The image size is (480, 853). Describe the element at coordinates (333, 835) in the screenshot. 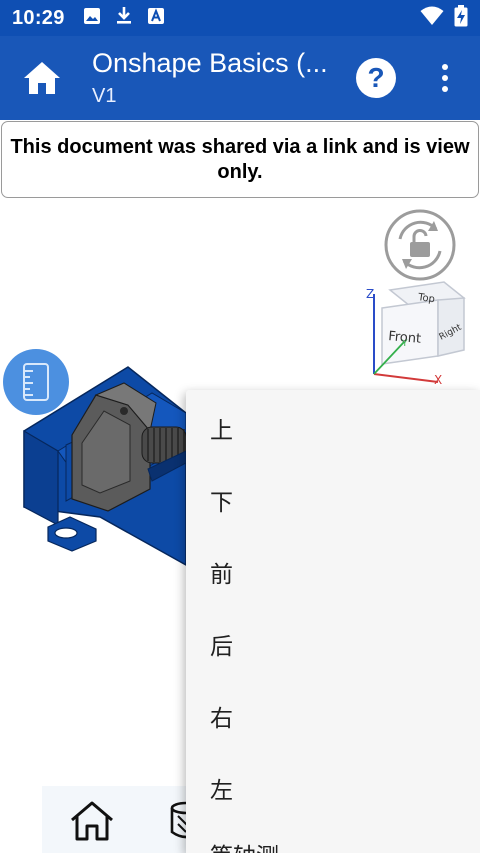

I see `menu-item-isometric: 等轴测` at that location.